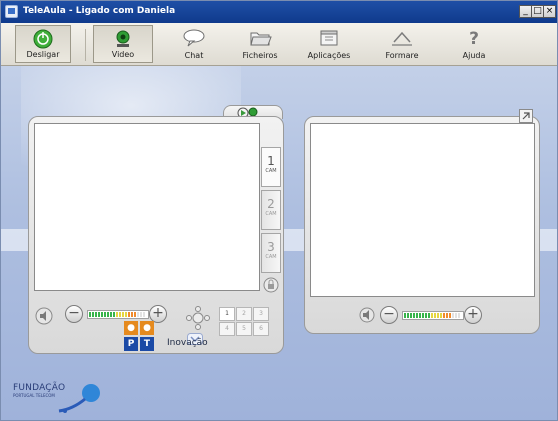 The image size is (558, 421). What do you see at coordinates (99, 11) in the screenshot?
I see `window-title: TeleAula - Ligado com Daniela` at bounding box center [99, 11].